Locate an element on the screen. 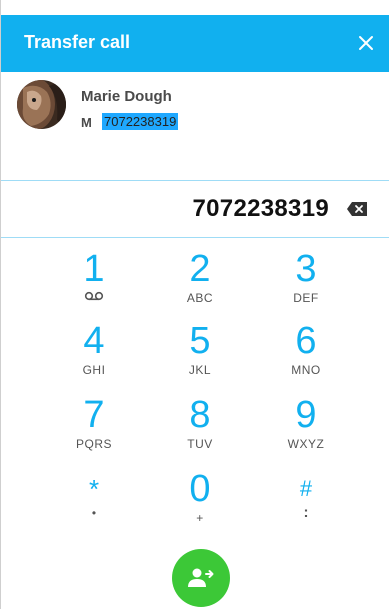  key-0: 0 + is located at coordinates (200, 506).